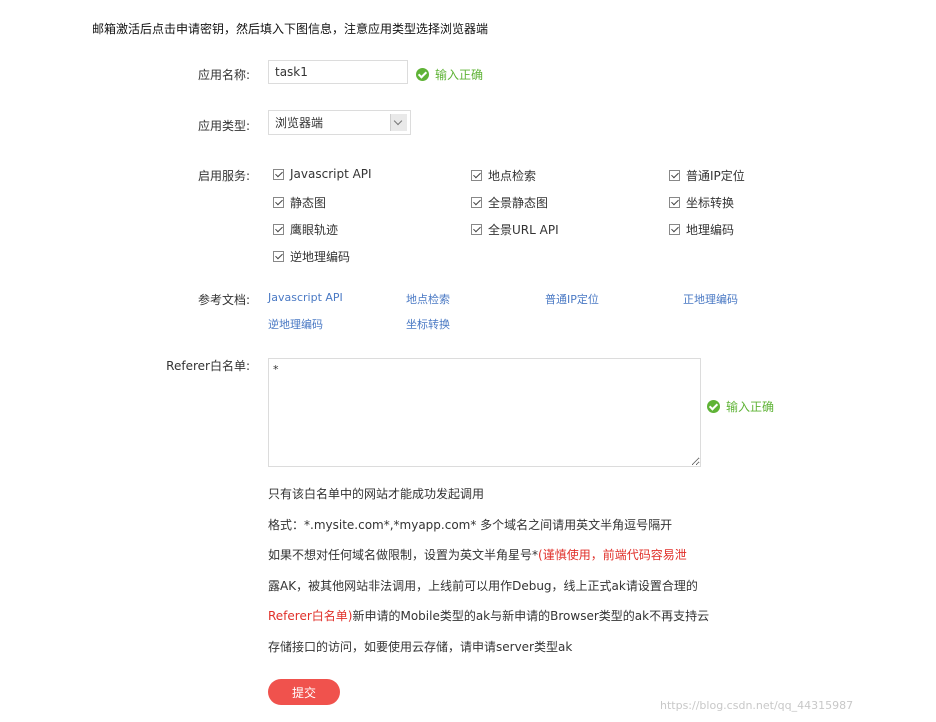 This screenshot has width=936, height=722. Describe the element at coordinates (223, 300) in the screenshot. I see `docs-label: 参考文档:` at that location.